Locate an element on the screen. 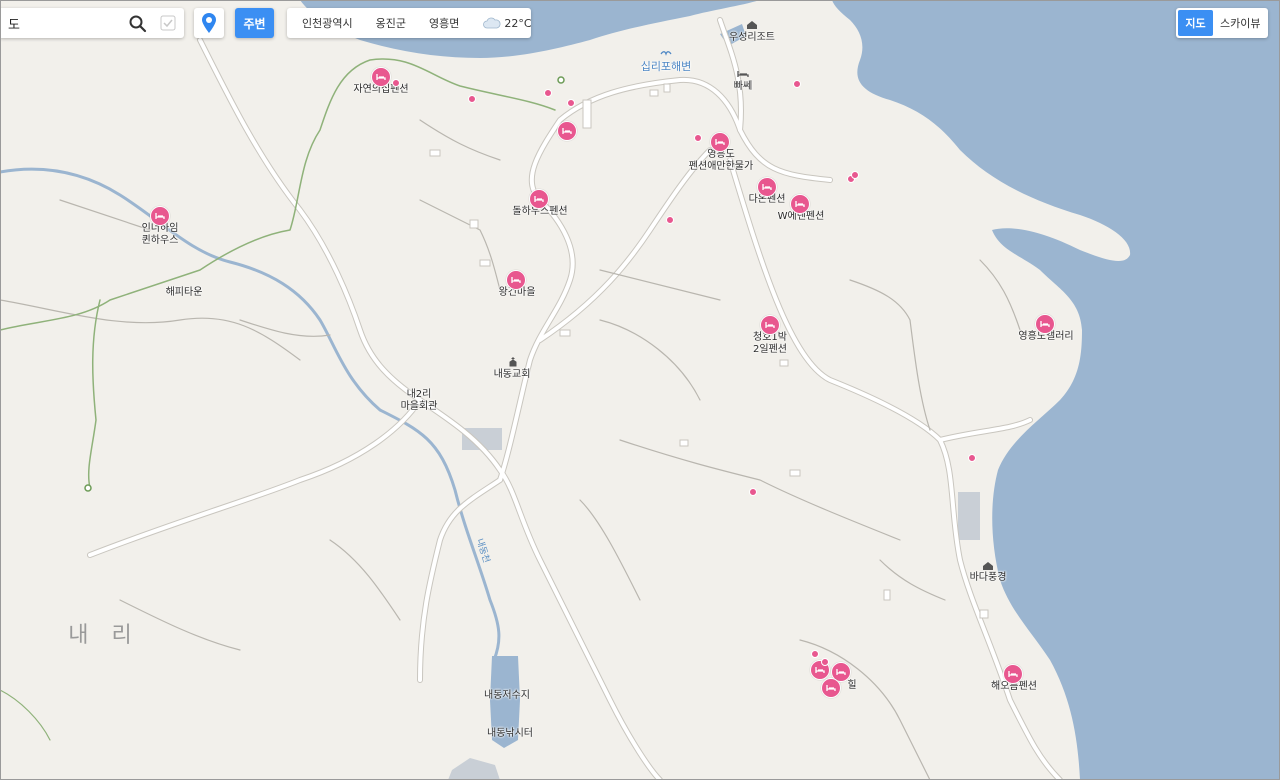 The width and height of the screenshot is (1280, 780). nearby-button: 주변 is located at coordinates (254, 23).